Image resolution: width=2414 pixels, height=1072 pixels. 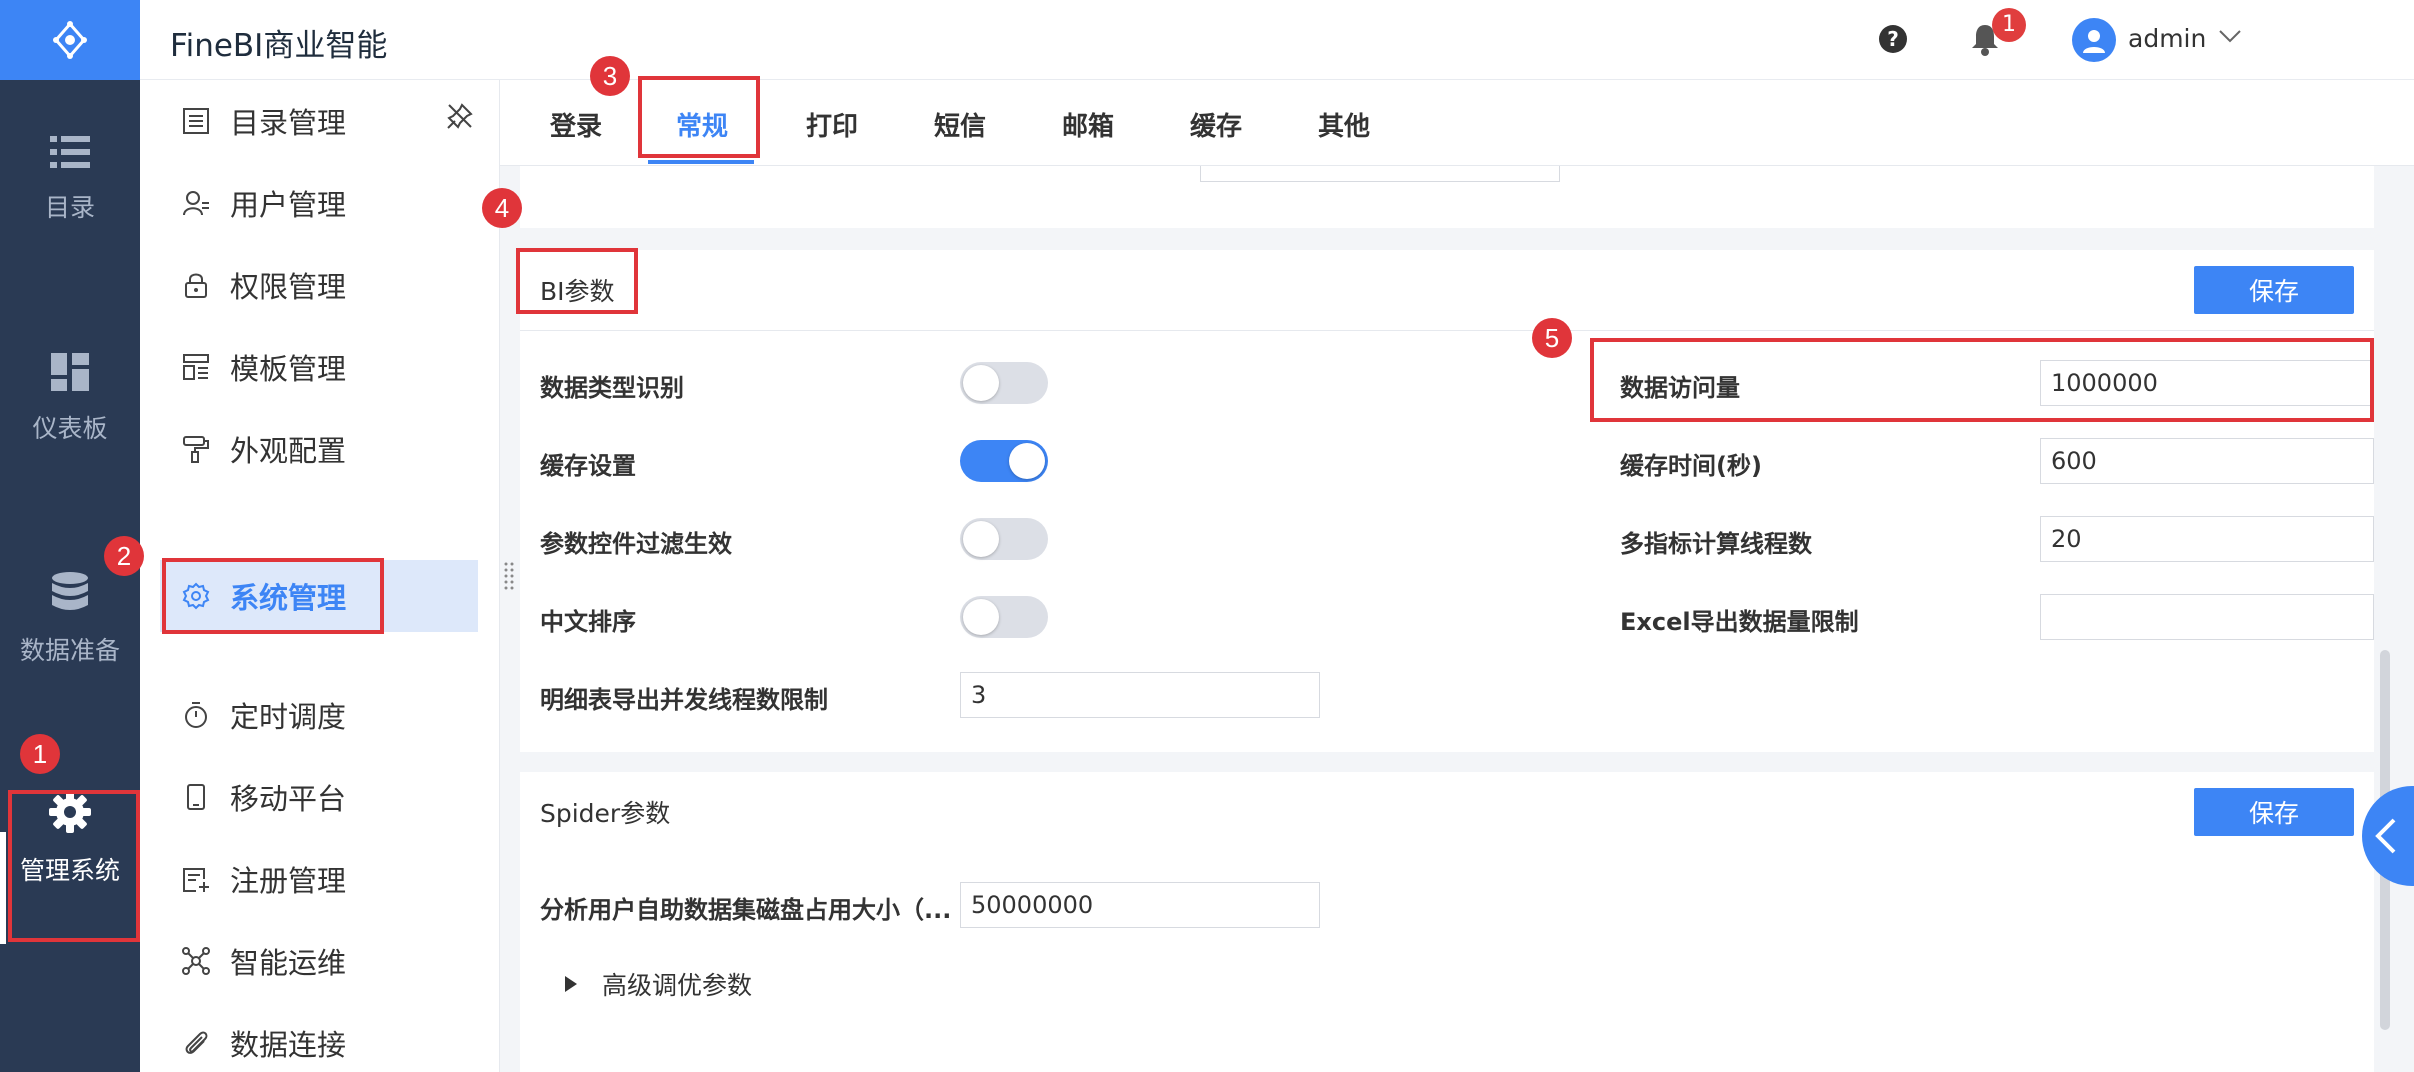 I want to click on submenu-item-permissions: 权限管理, so click(x=319, y=285).